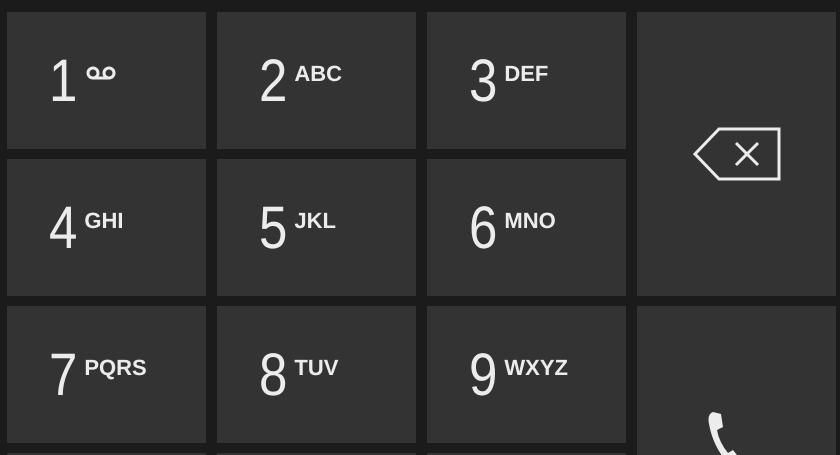  What do you see at coordinates (63, 80) in the screenshot?
I see `digit: 1` at bounding box center [63, 80].